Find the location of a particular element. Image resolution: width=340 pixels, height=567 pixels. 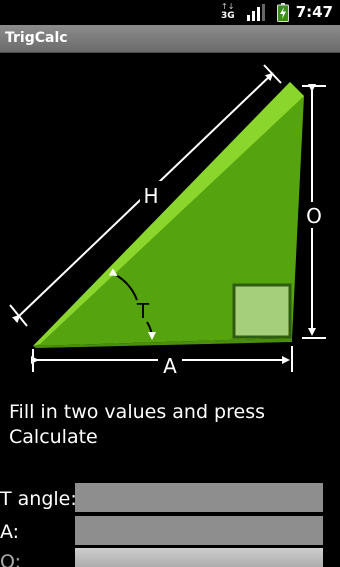

t-angle-input is located at coordinates (199, 497).